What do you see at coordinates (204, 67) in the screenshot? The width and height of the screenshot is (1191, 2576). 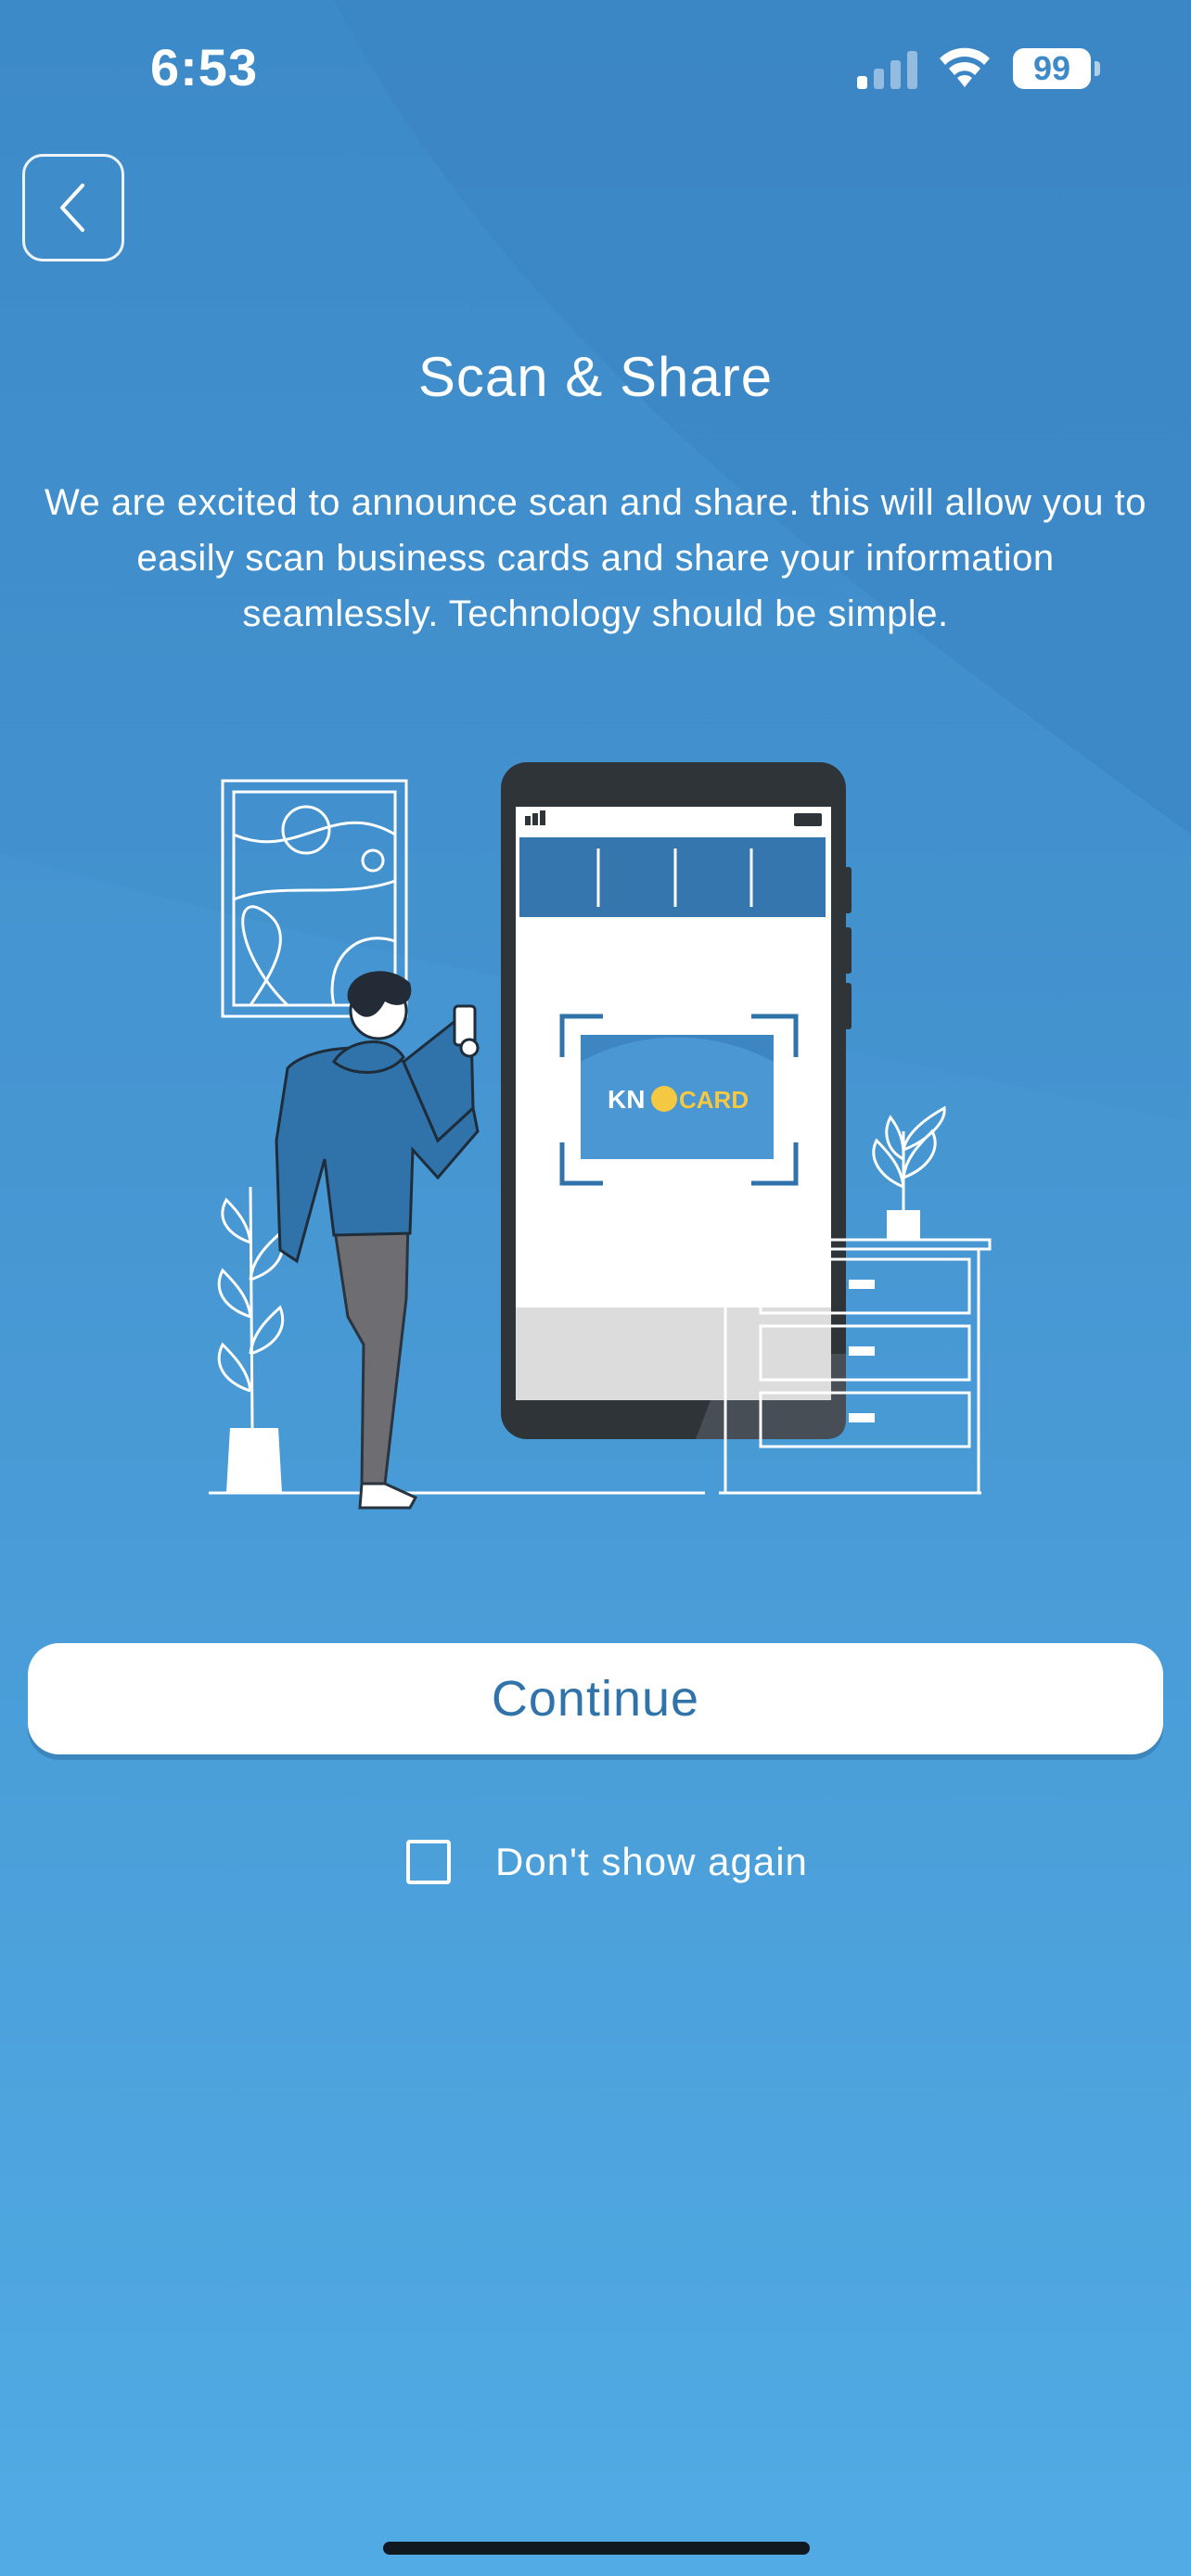 I see `status-time: 6:53` at bounding box center [204, 67].